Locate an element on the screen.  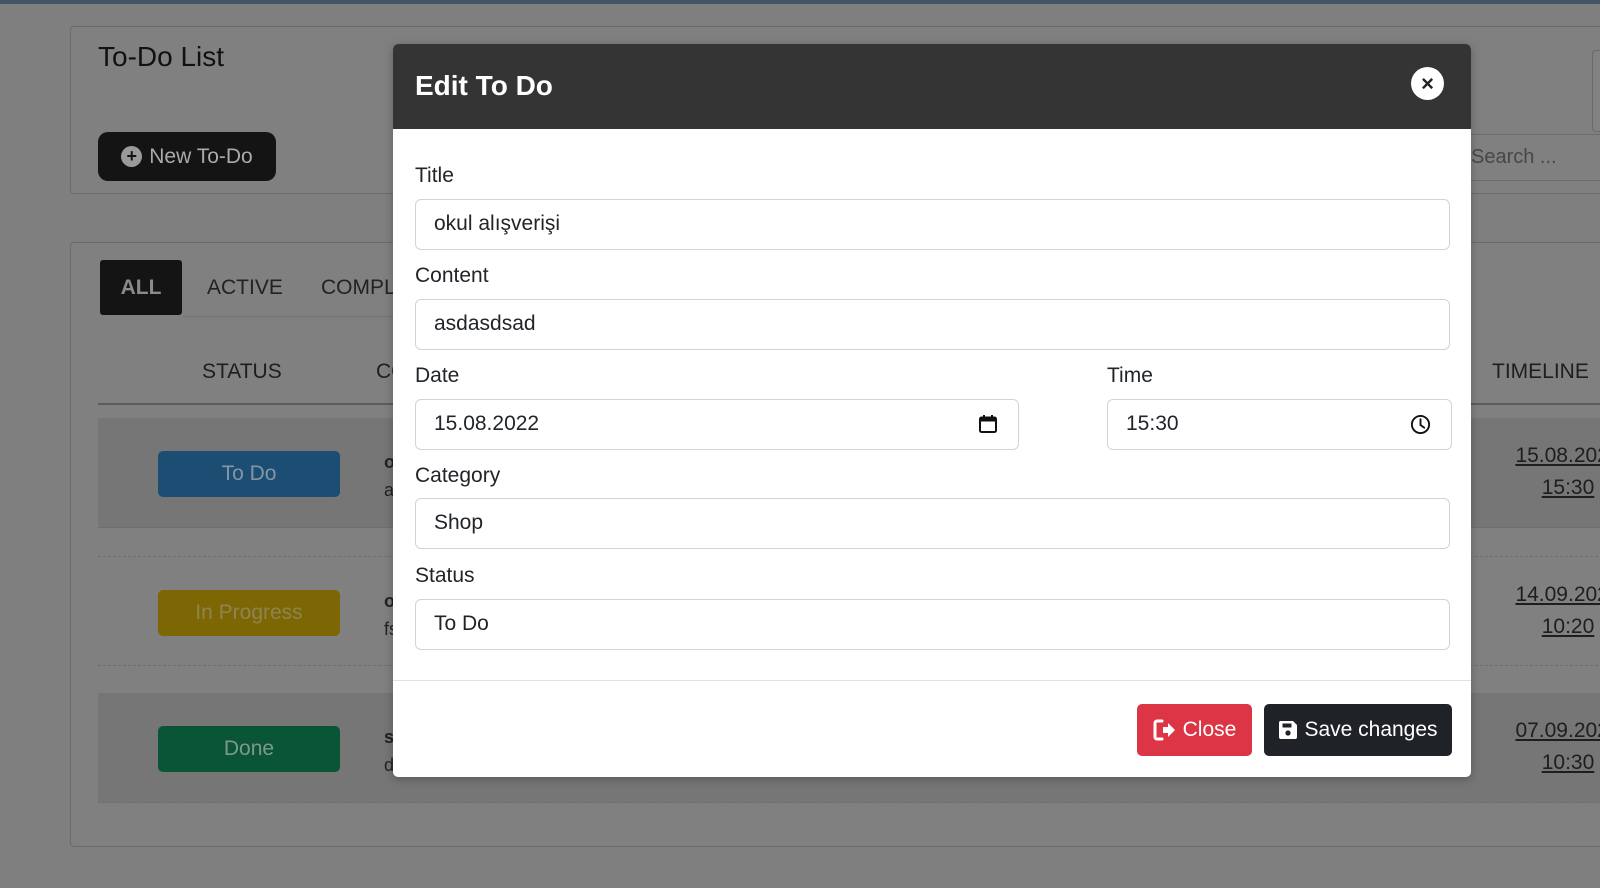
date-input: 15.08.2022 is located at coordinates (717, 424).